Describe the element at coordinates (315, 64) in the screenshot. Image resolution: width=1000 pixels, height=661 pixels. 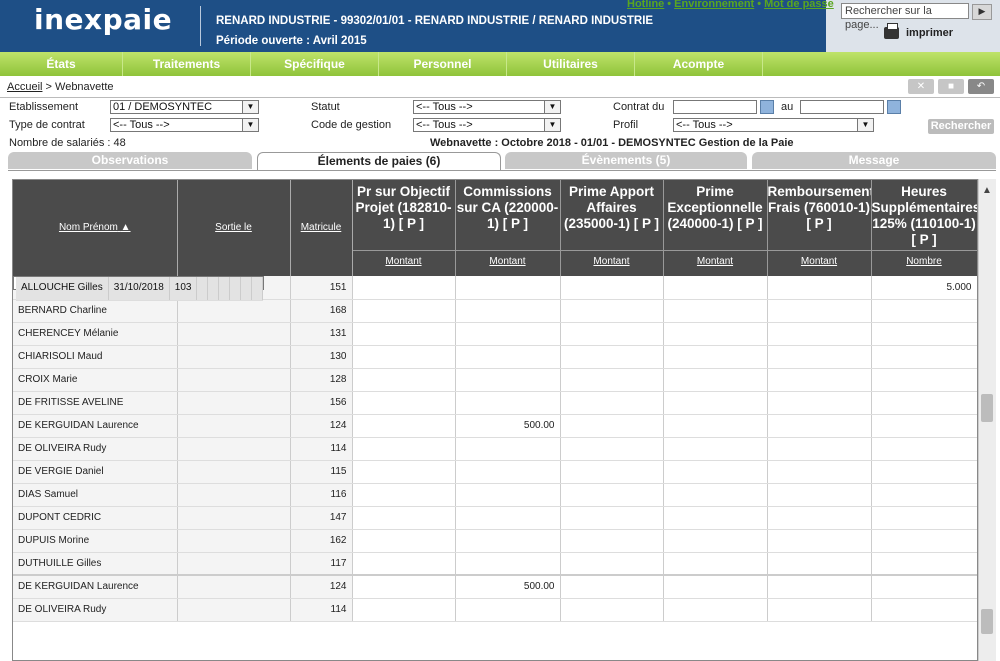
I see `nav-specifique: Spécifique` at that location.